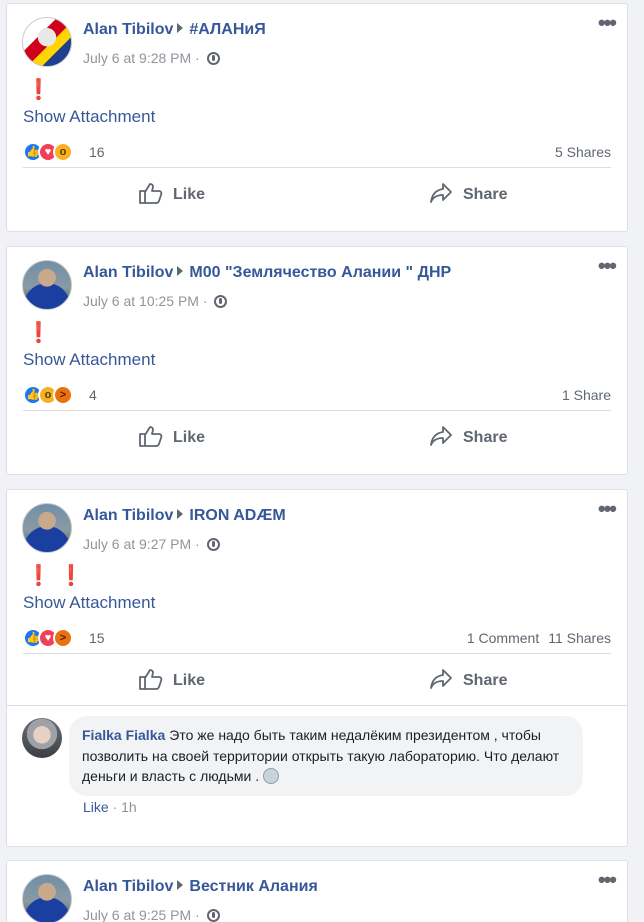 This screenshot has width=644, height=922. What do you see at coordinates (97, 638) in the screenshot?
I see `reaction-count: 15` at bounding box center [97, 638].